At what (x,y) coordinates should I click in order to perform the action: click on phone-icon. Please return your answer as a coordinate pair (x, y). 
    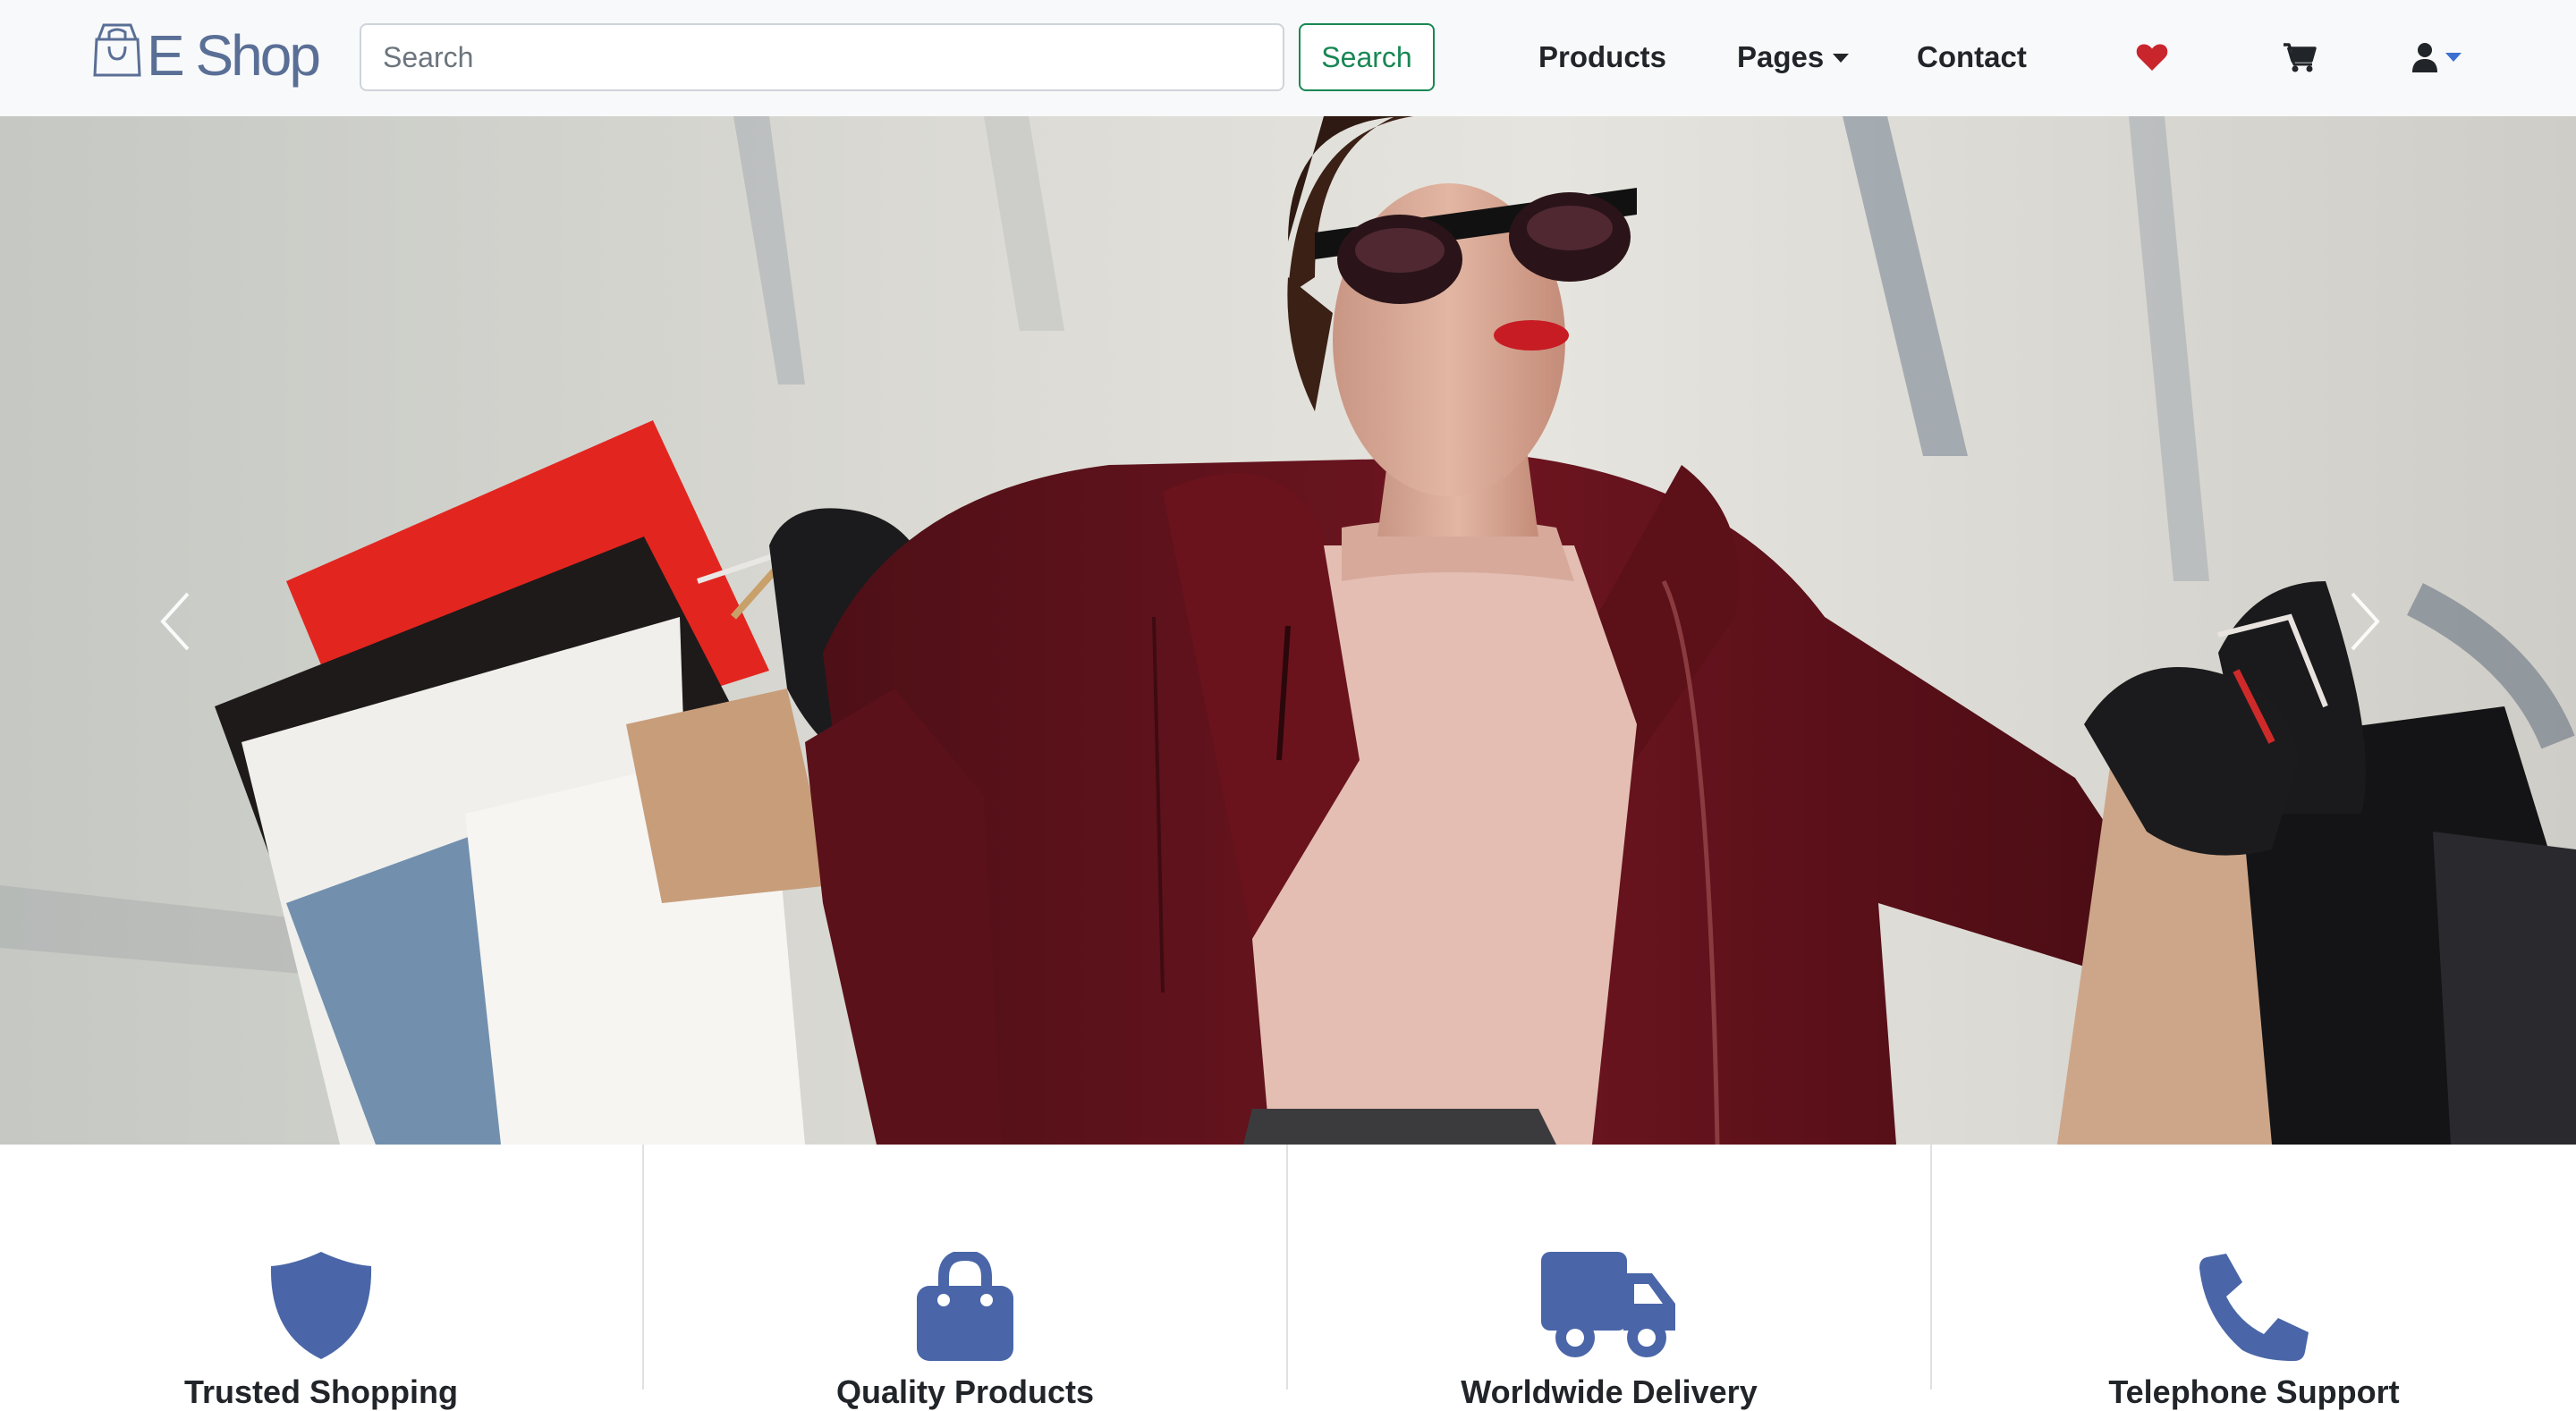
    Looking at the image, I should click on (2254, 1308).